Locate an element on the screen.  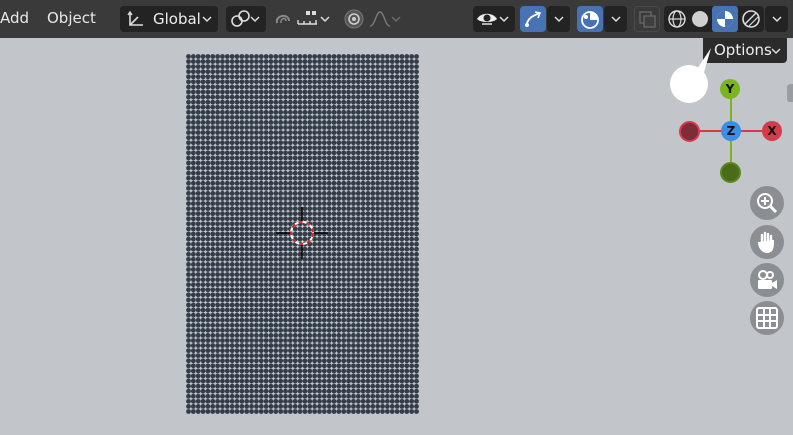
gizmo-toggle is located at coordinates (533, 19).